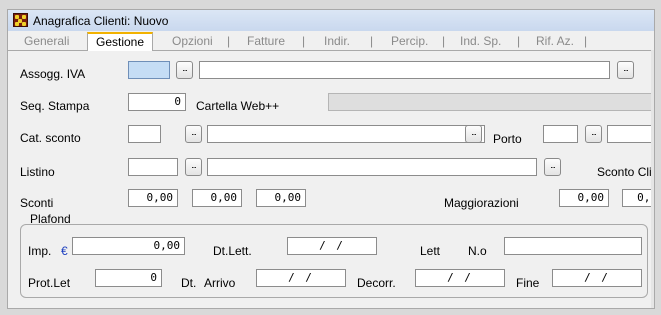 The width and height of the screenshot is (661, 315). What do you see at coordinates (128, 278) in the screenshot?
I see `prot-let-input: 0` at bounding box center [128, 278].